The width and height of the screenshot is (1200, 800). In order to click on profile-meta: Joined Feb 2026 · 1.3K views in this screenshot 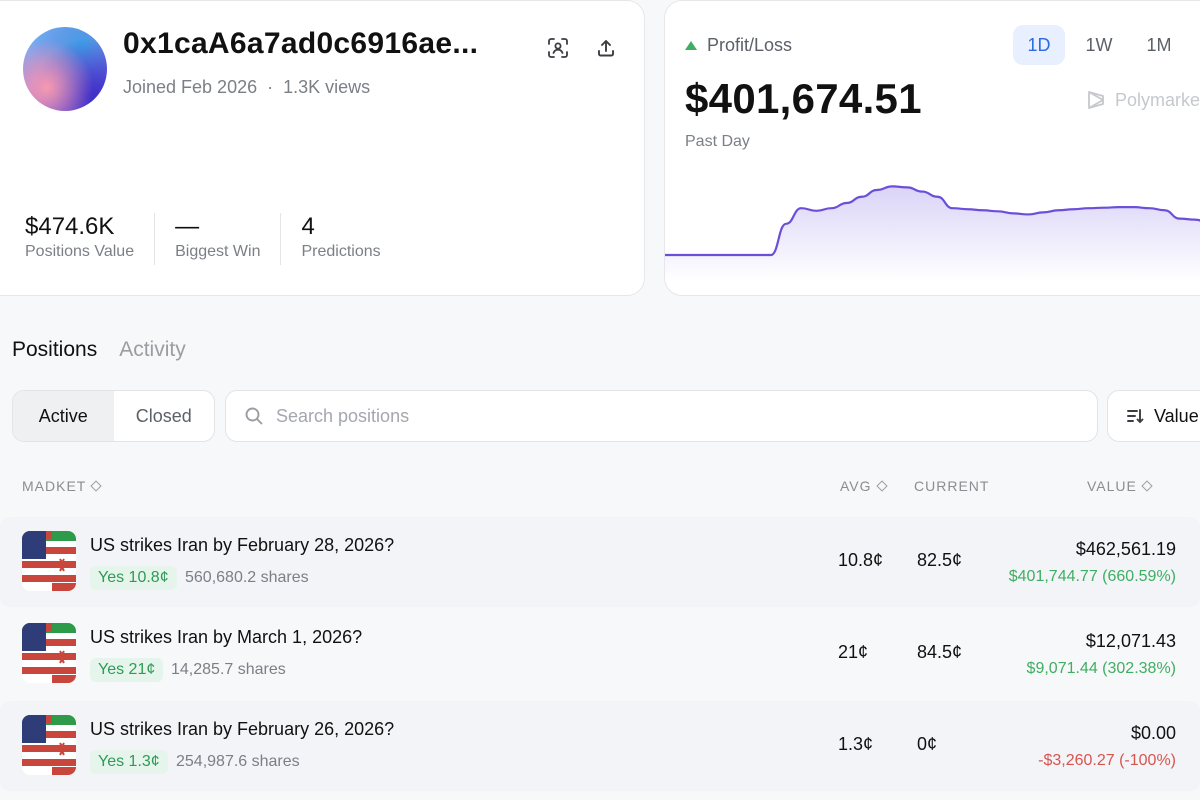, I will do `click(247, 87)`.